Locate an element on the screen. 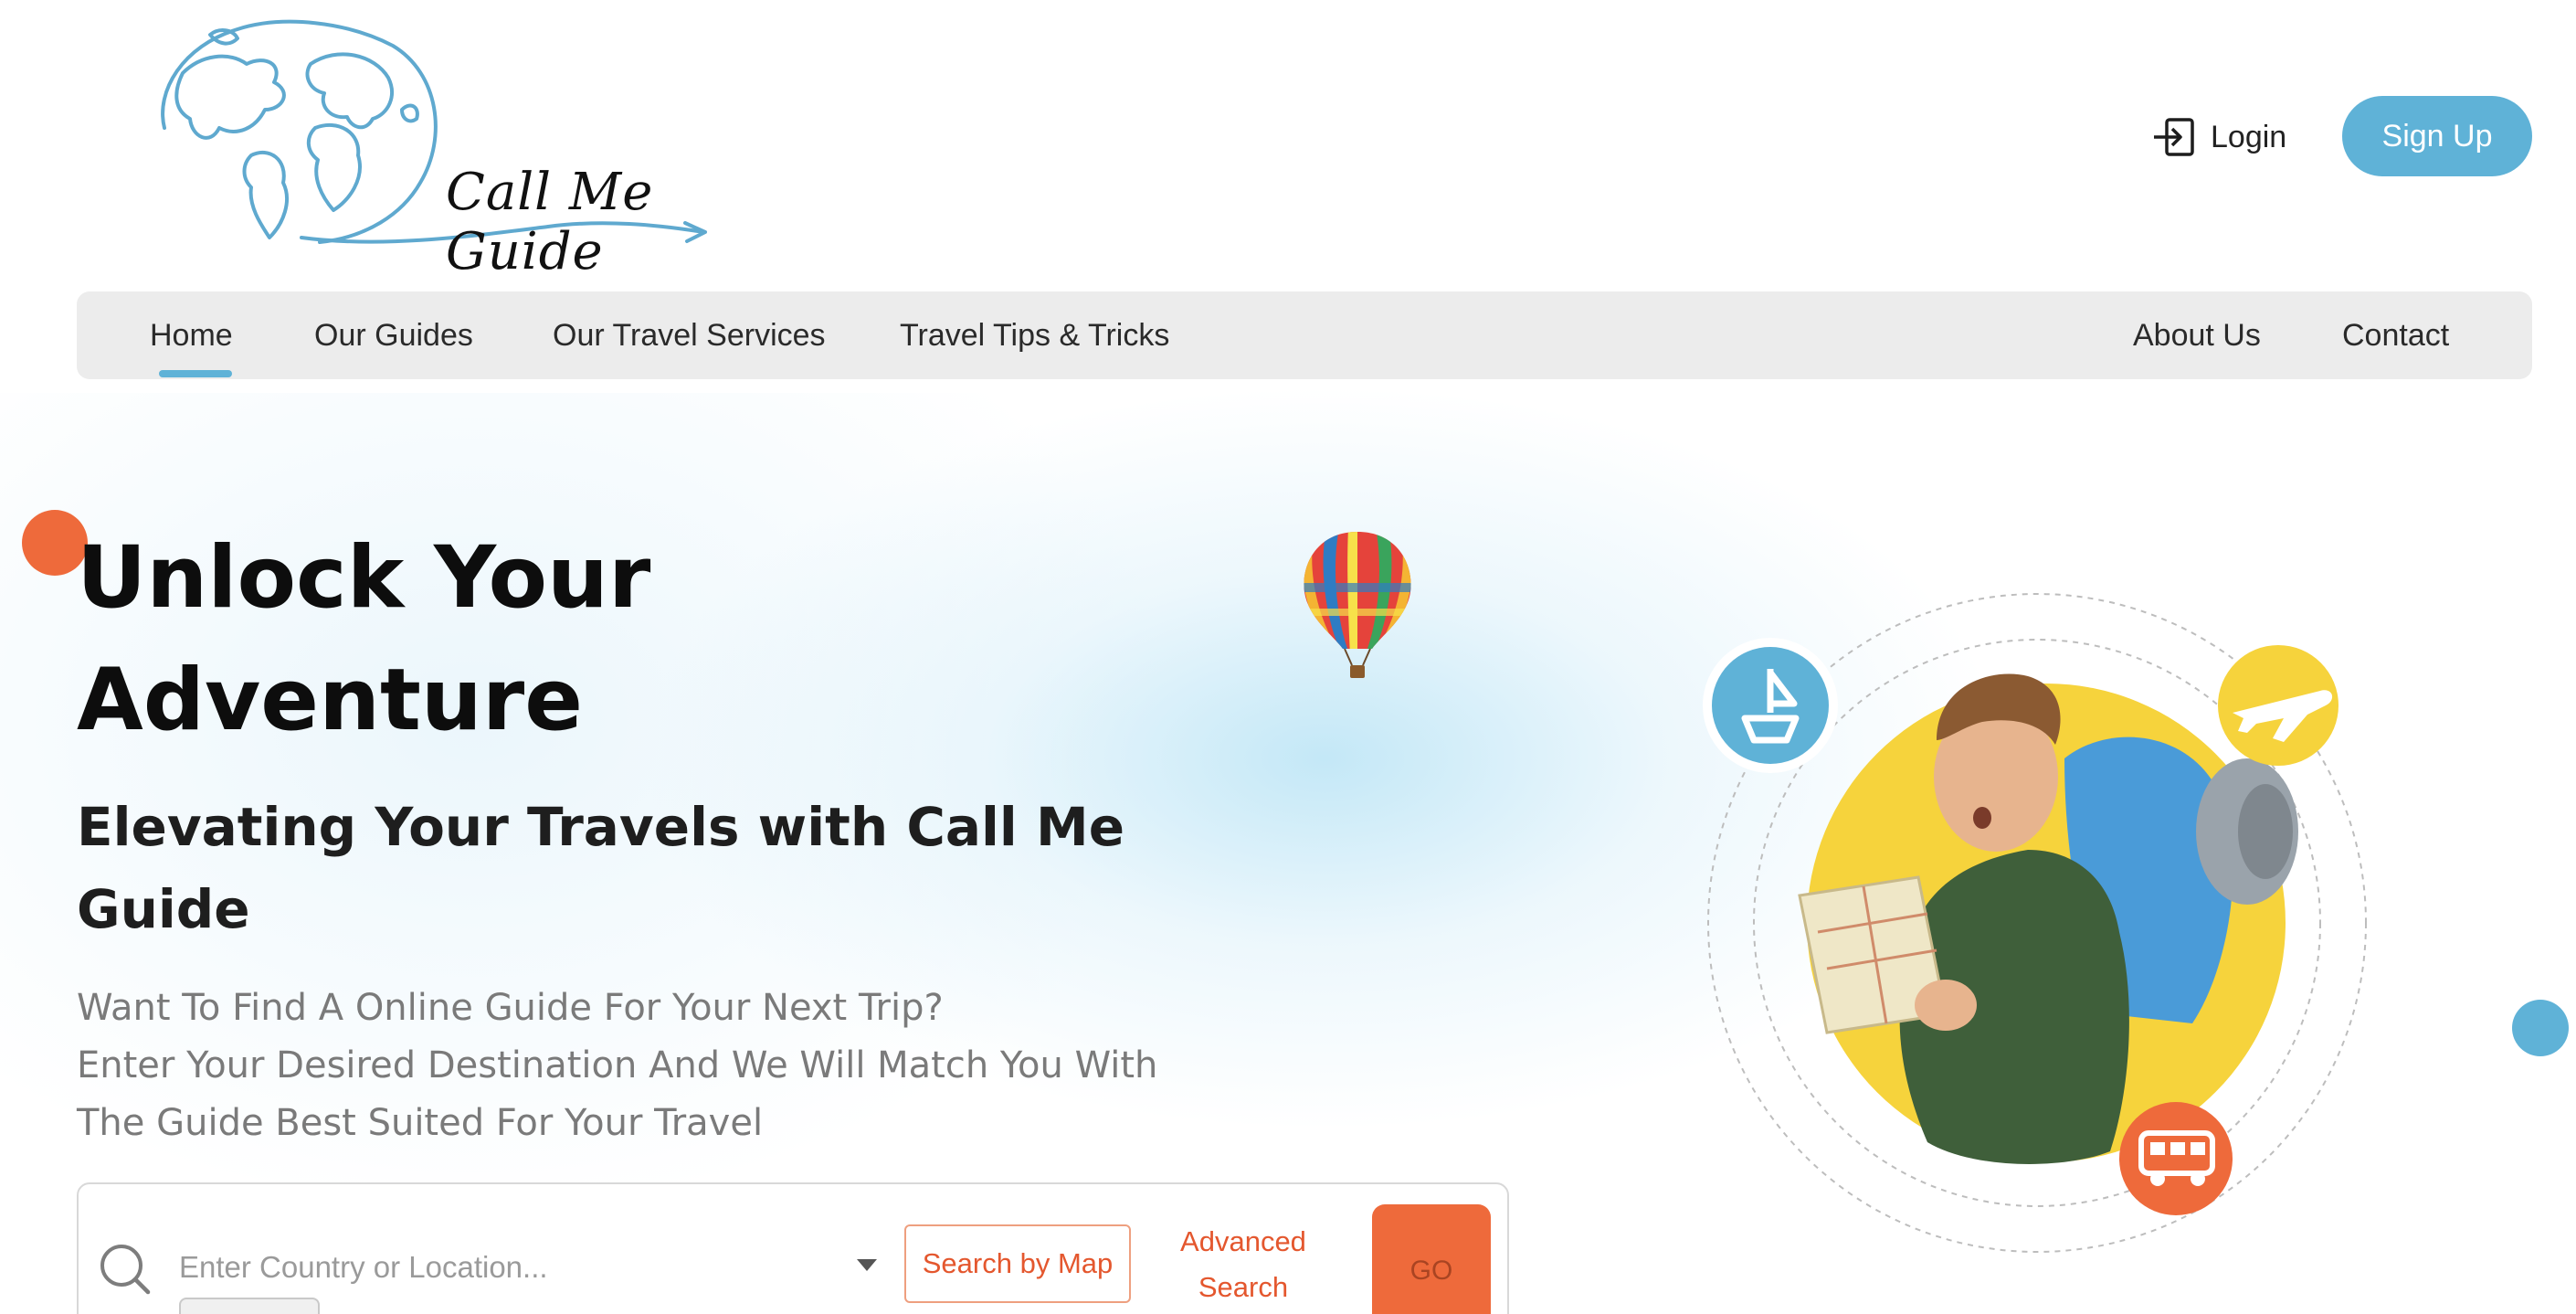  hero-title-line2: Adventure is located at coordinates (330, 701).